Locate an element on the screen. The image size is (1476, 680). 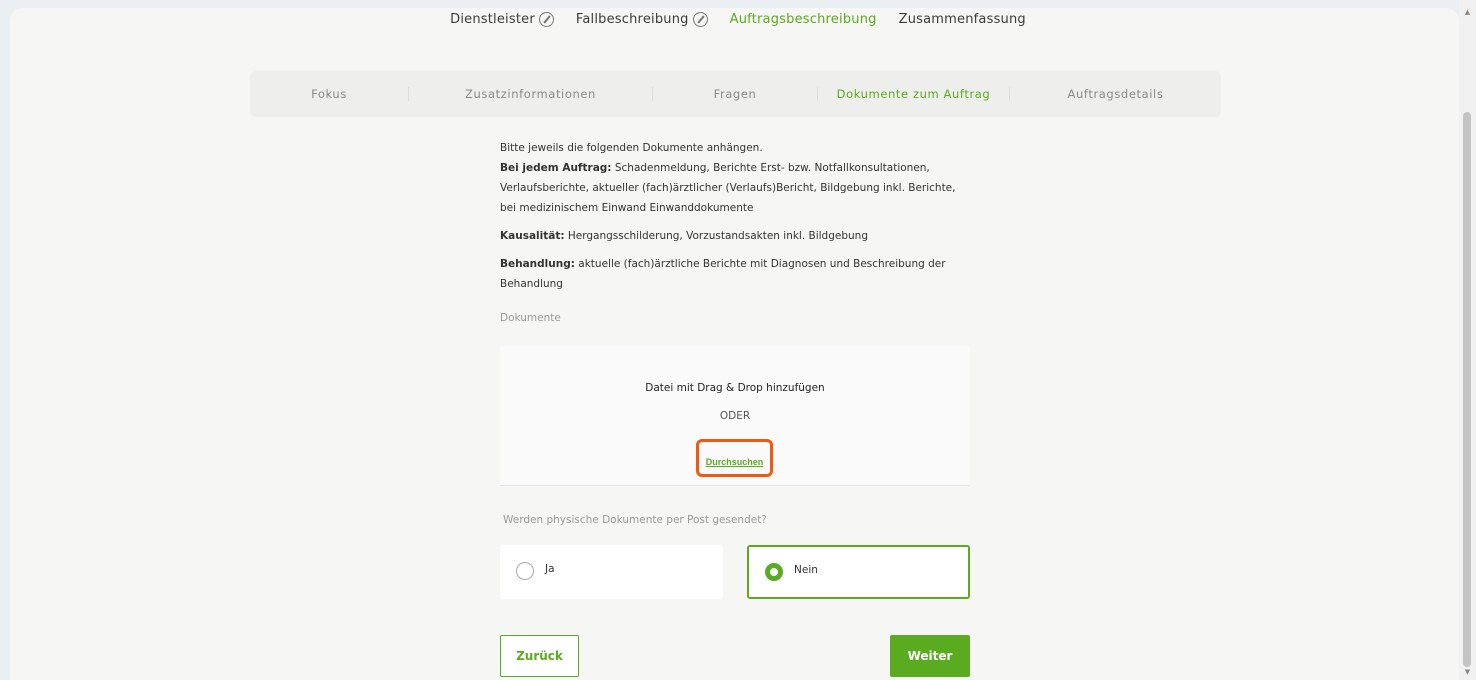
step-dienstleister: Dienstleister is located at coordinates (502, 19).